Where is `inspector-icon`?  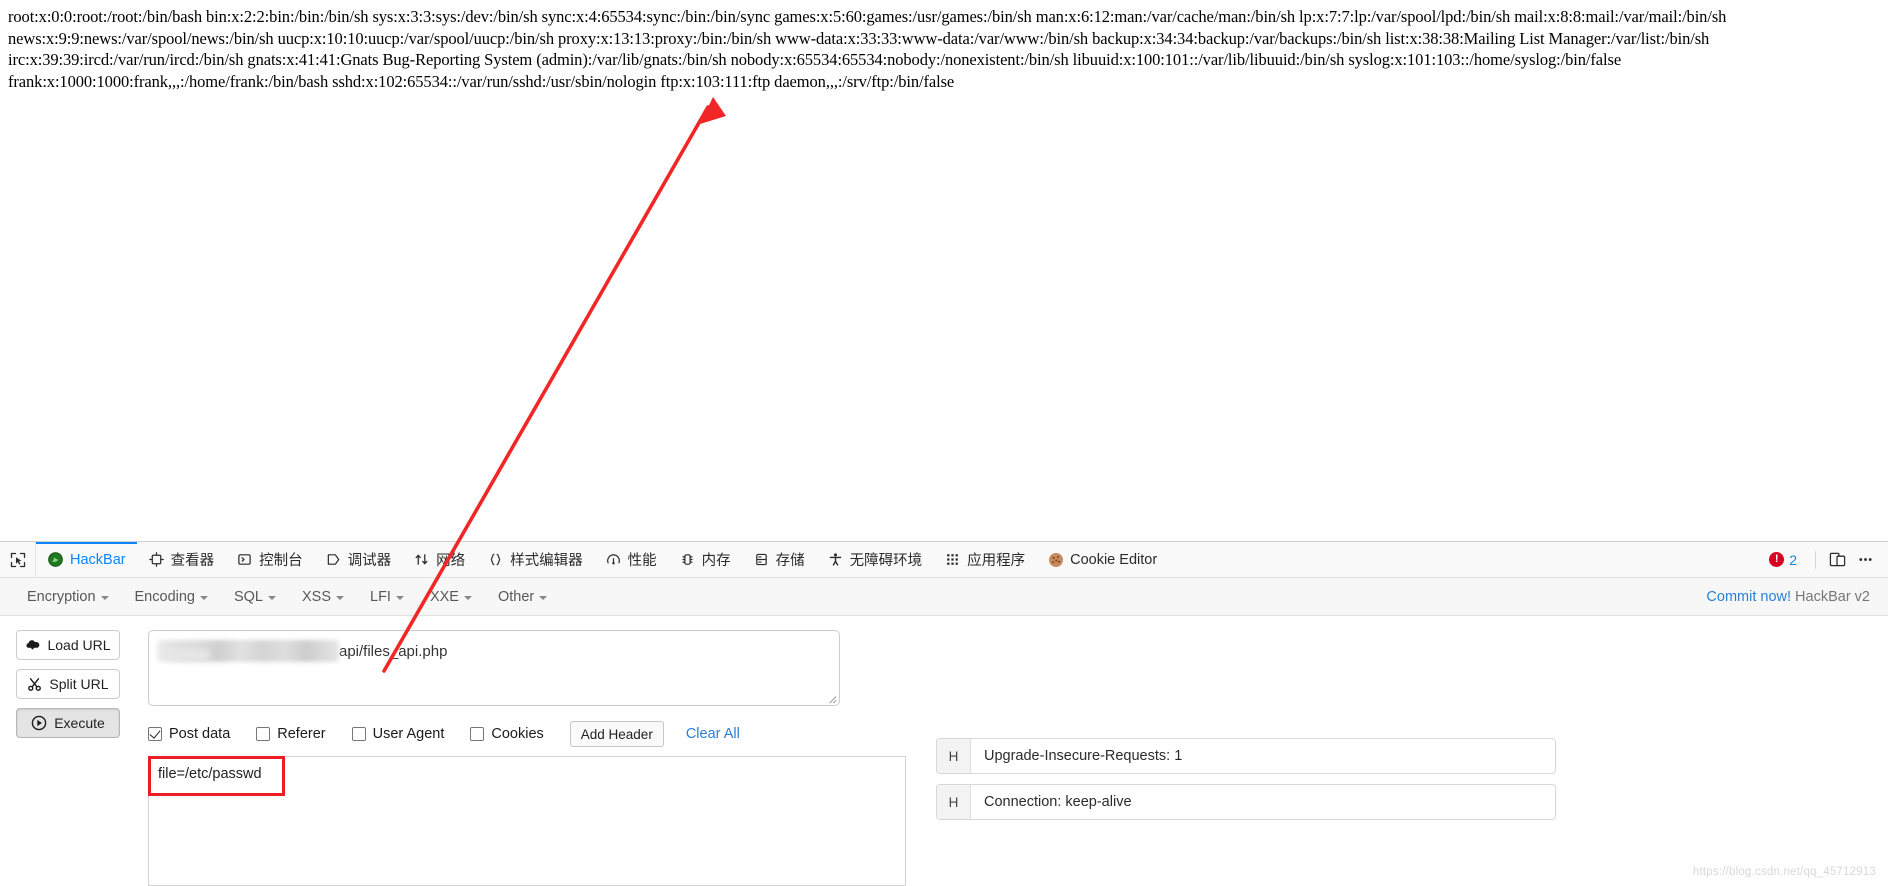 inspector-icon is located at coordinates (156, 559).